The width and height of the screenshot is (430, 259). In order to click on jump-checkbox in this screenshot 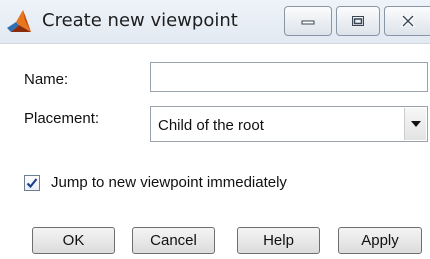, I will do `click(32, 183)`.